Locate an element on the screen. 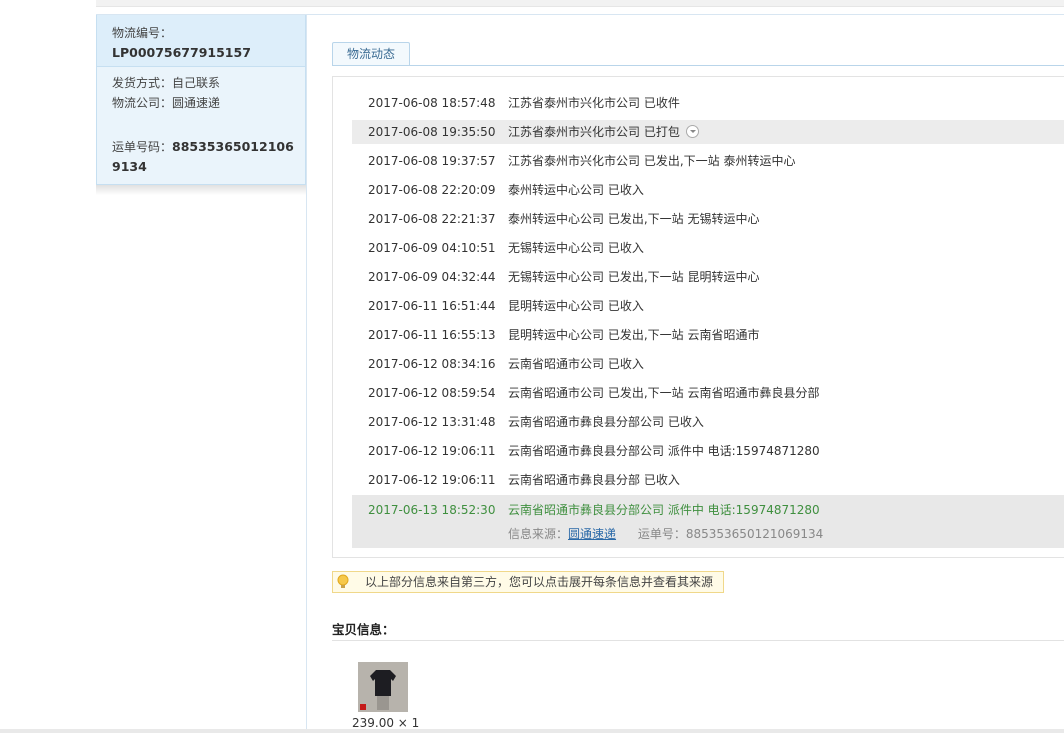 Image resolution: width=1064 pixels, height=733 pixels. top-bar is located at coordinates (580, 3).